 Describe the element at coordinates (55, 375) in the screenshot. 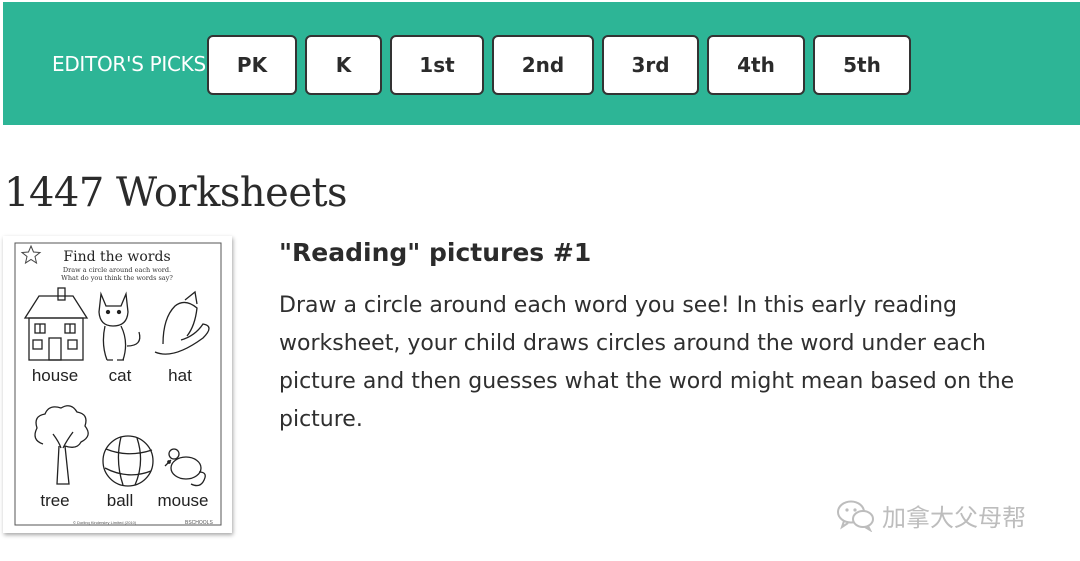

I see `thumb-word-house: house` at that location.